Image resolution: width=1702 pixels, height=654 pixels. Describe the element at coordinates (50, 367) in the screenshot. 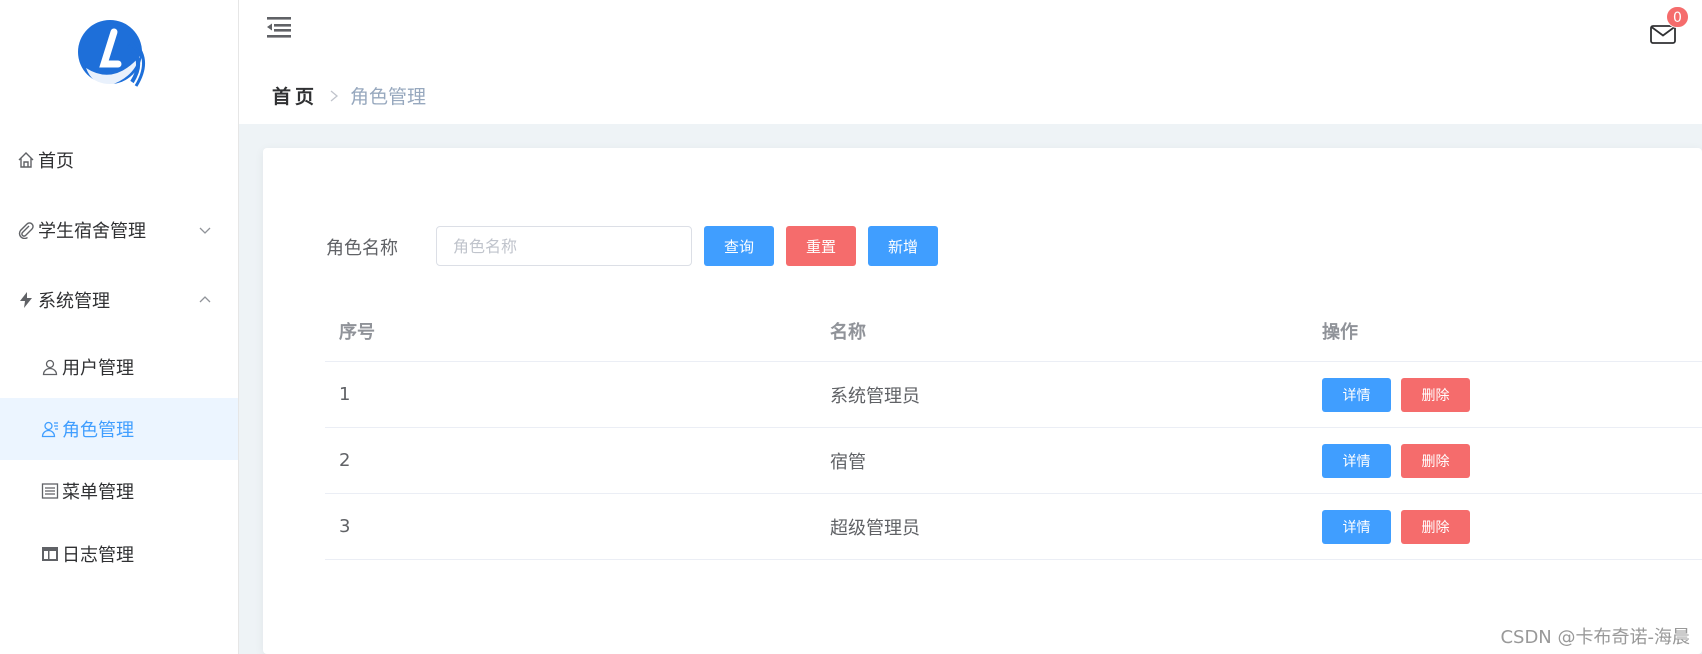

I see `user-icon` at that location.